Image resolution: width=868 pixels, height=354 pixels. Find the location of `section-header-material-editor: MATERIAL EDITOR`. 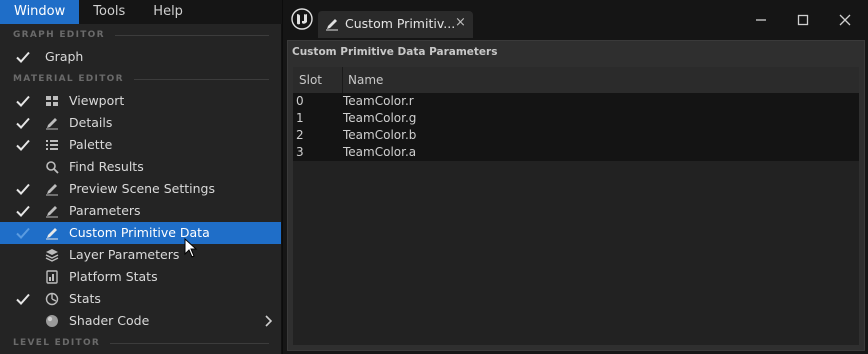

section-header-material-editor: MATERIAL EDITOR is located at coordinates (140, 79).